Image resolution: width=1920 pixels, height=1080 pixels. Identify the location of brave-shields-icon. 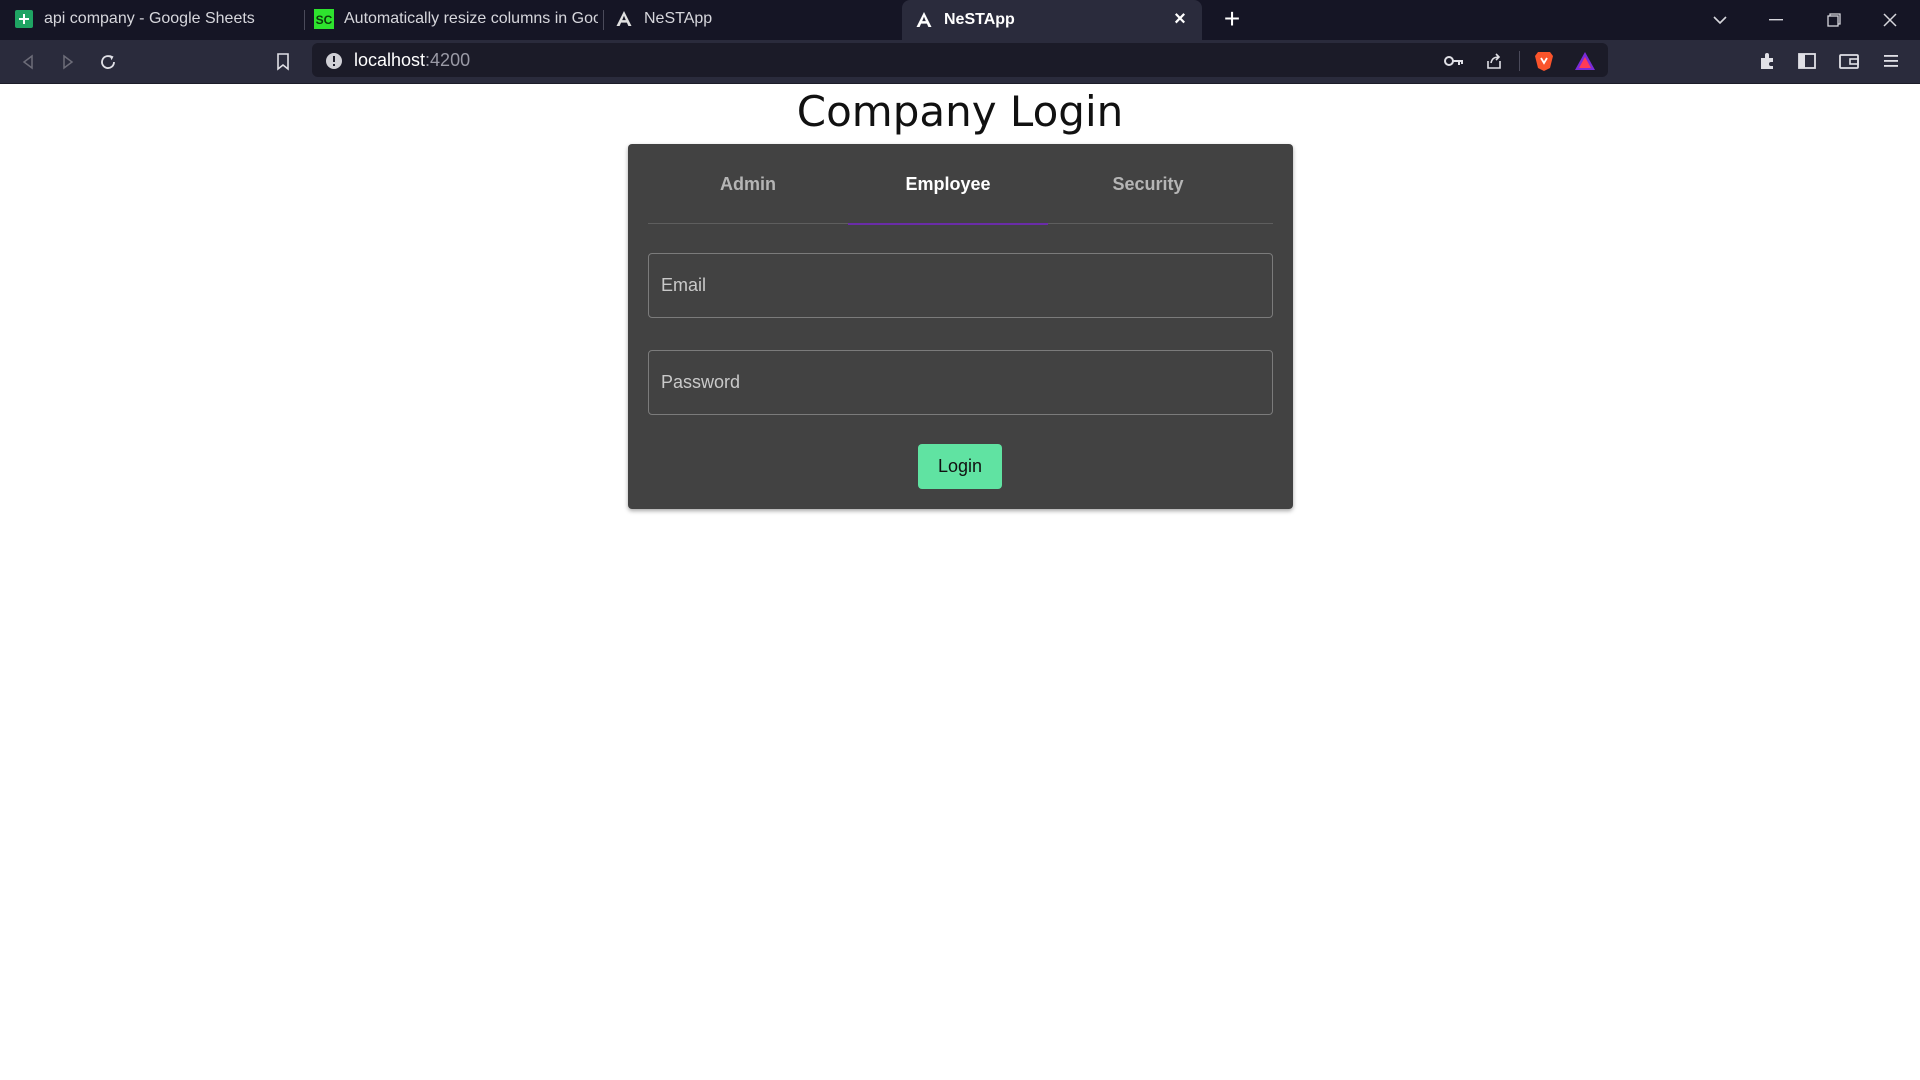
(1544, 61).